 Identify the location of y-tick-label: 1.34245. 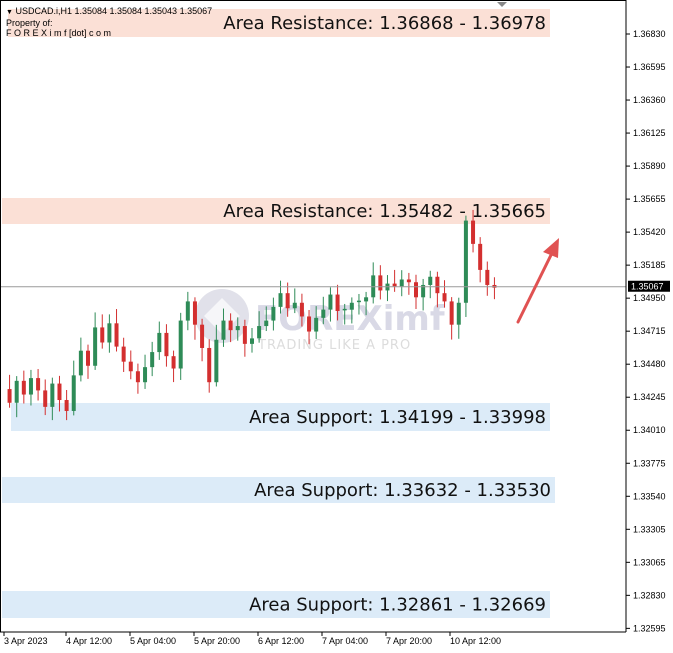
(649, 397).